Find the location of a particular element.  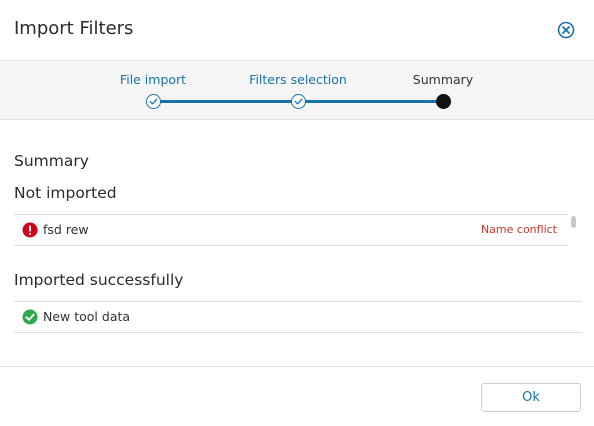

not-imported-heading: Not imported is located at coordinates (65, 193).